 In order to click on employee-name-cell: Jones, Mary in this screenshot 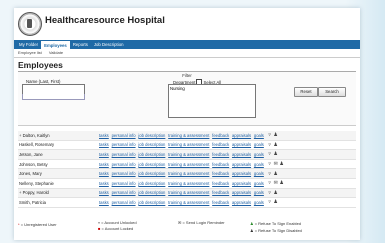, I will do `click(58, 173)`.